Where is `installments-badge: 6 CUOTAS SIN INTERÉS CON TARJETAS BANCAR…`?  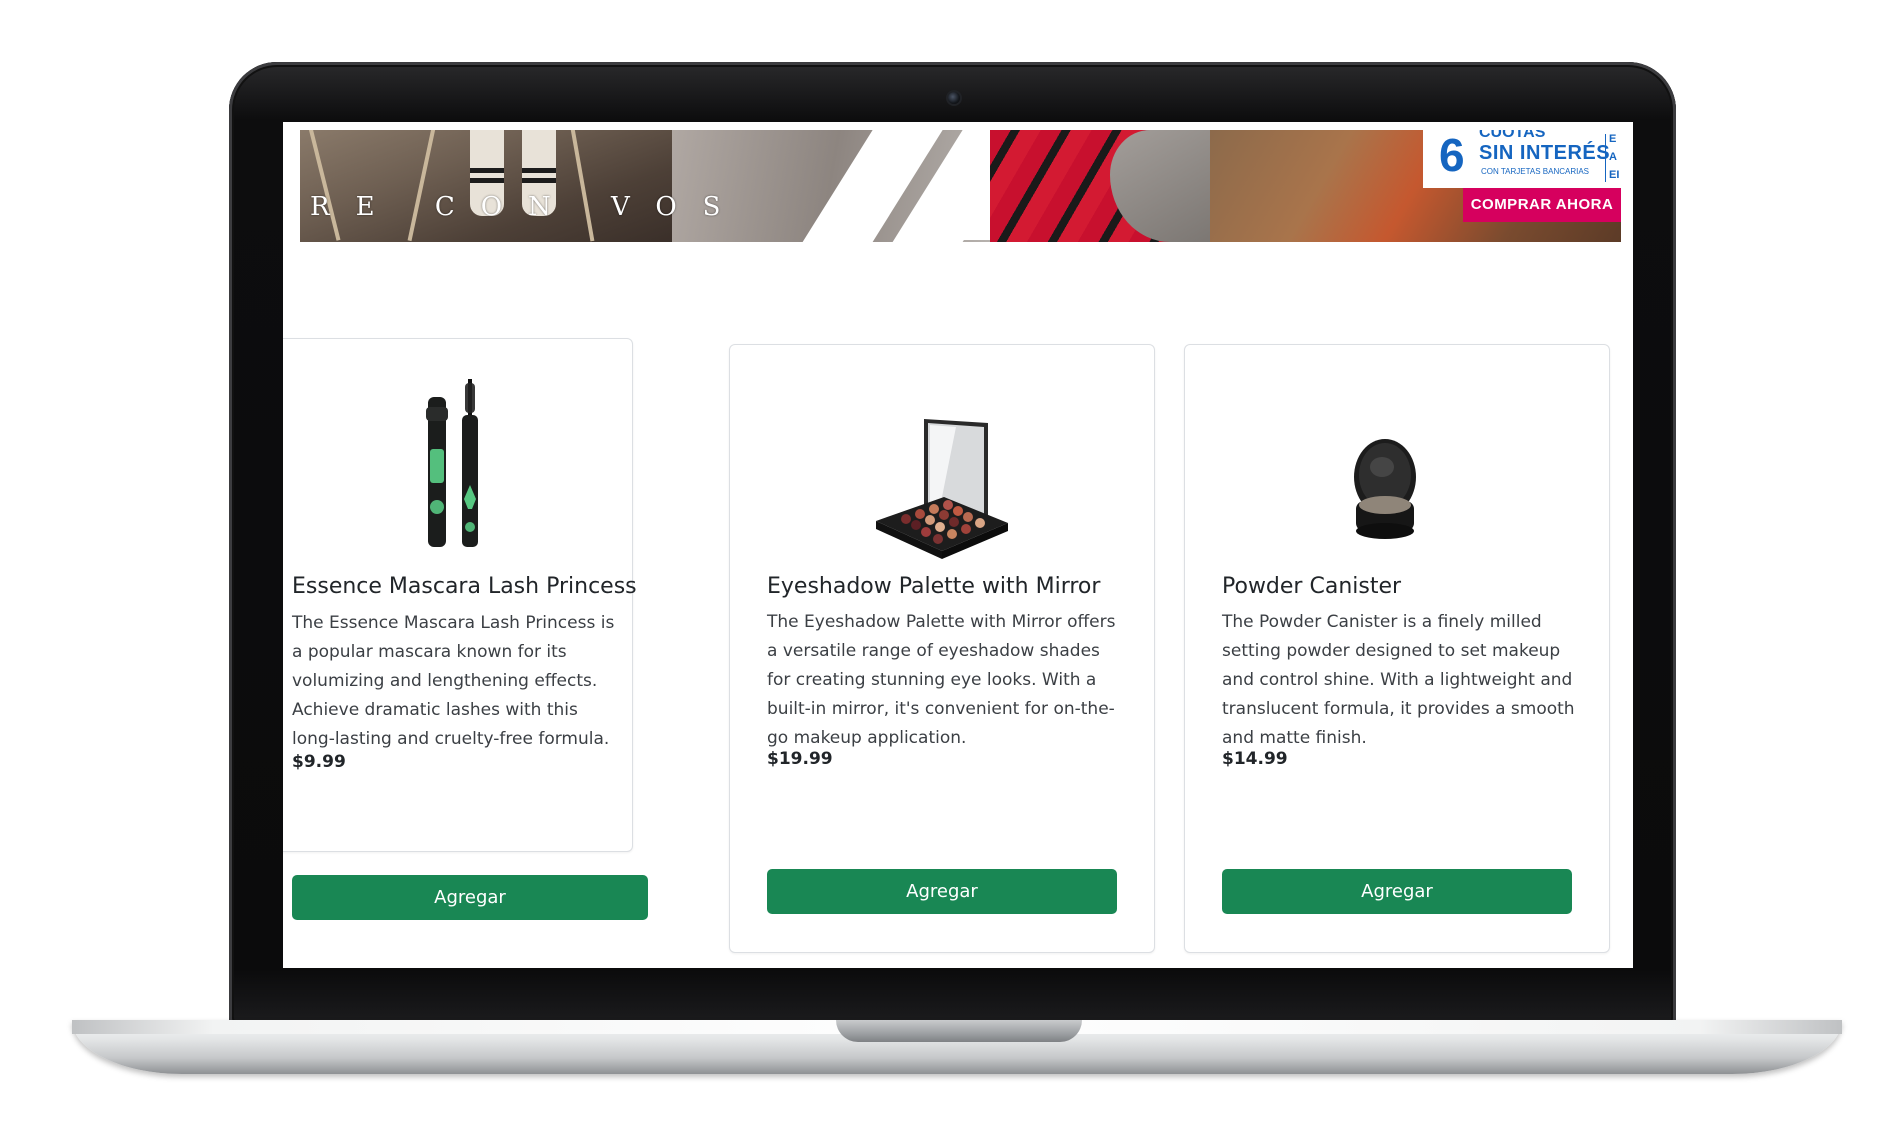
installments-badge: 6 CUOTAS SIN INTERÉS CON TARJETAS BANCAR… is located at coordinates (1522, 159).